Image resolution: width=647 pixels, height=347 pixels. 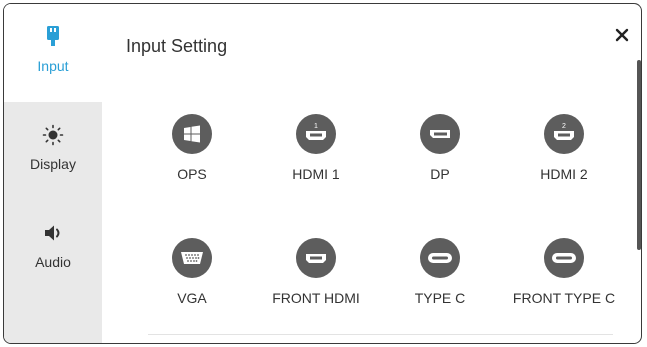 I want to click on sidebar-item-label: Display, so click(x=53, y=164).